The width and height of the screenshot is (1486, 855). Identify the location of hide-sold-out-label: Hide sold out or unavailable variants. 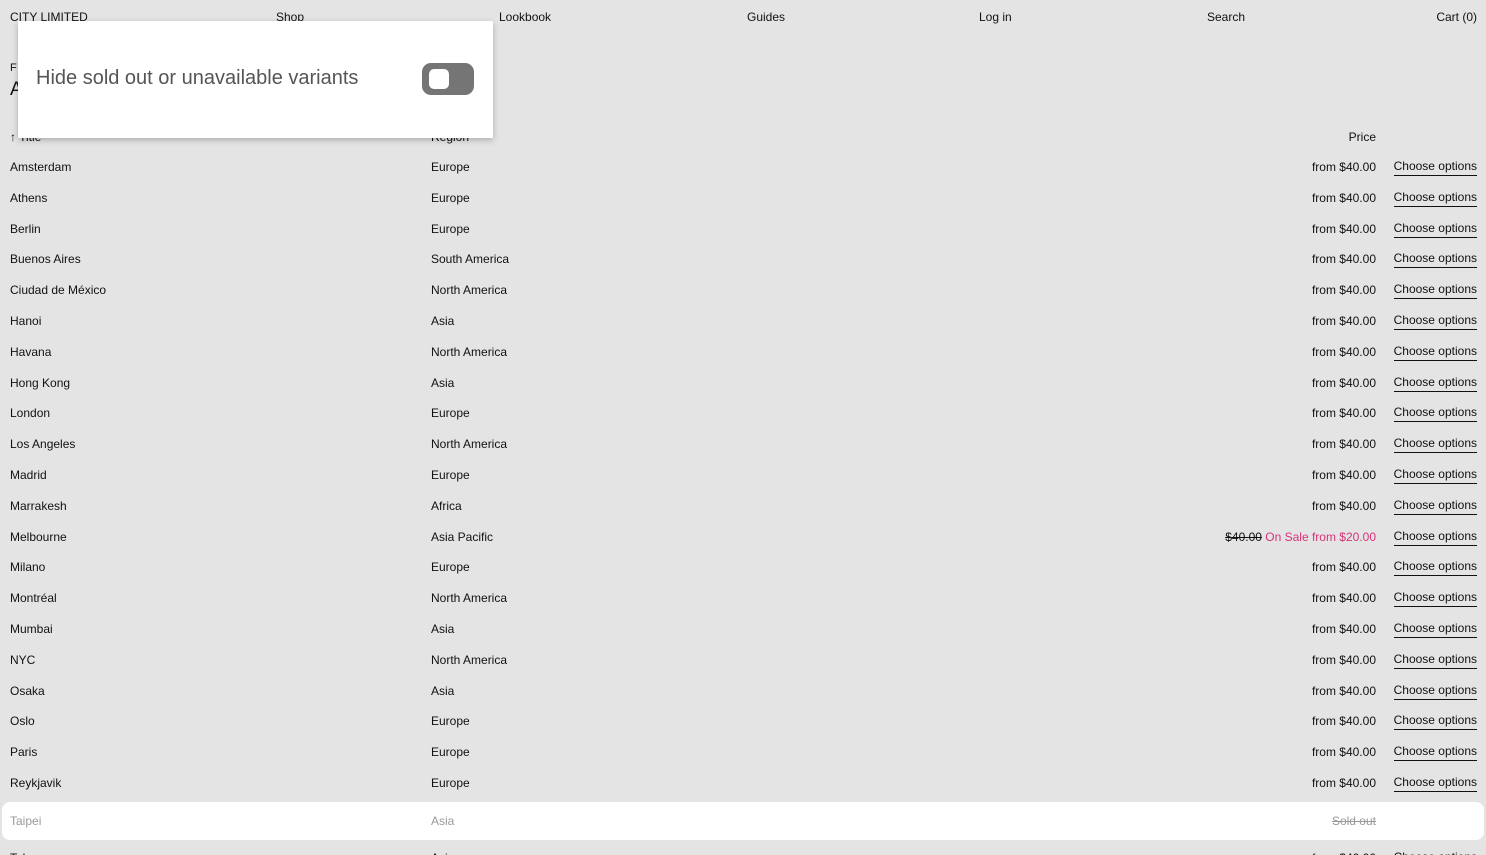
(197, 78).